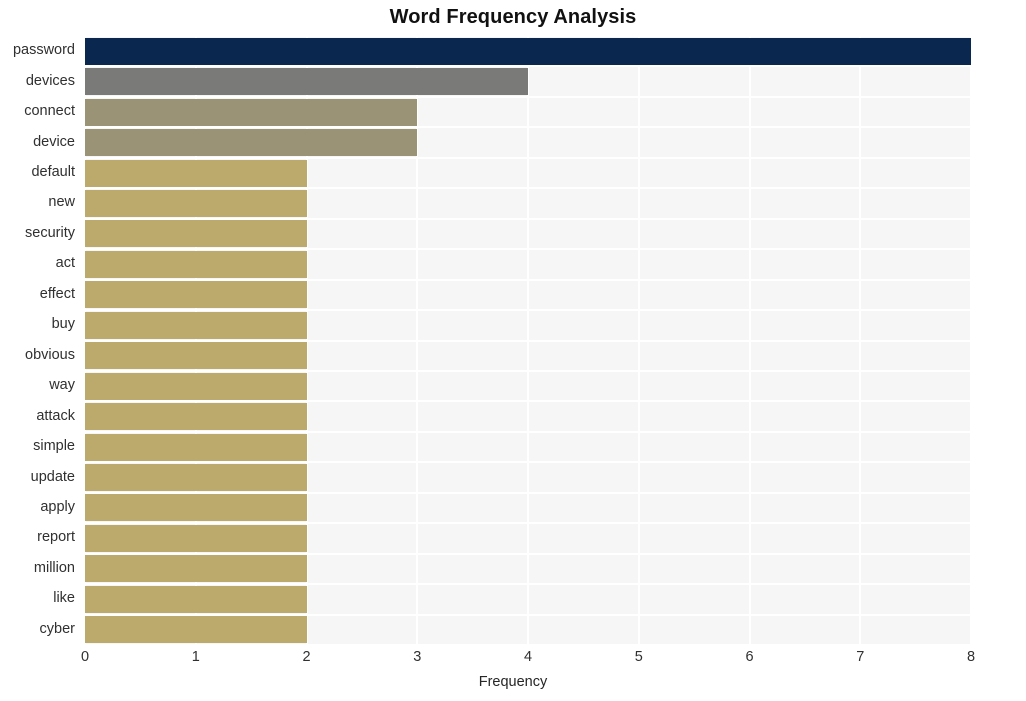 This screenshot has width=1026, height=701. I want to click on y-tick-label-simple: simple, so click(54, 446).